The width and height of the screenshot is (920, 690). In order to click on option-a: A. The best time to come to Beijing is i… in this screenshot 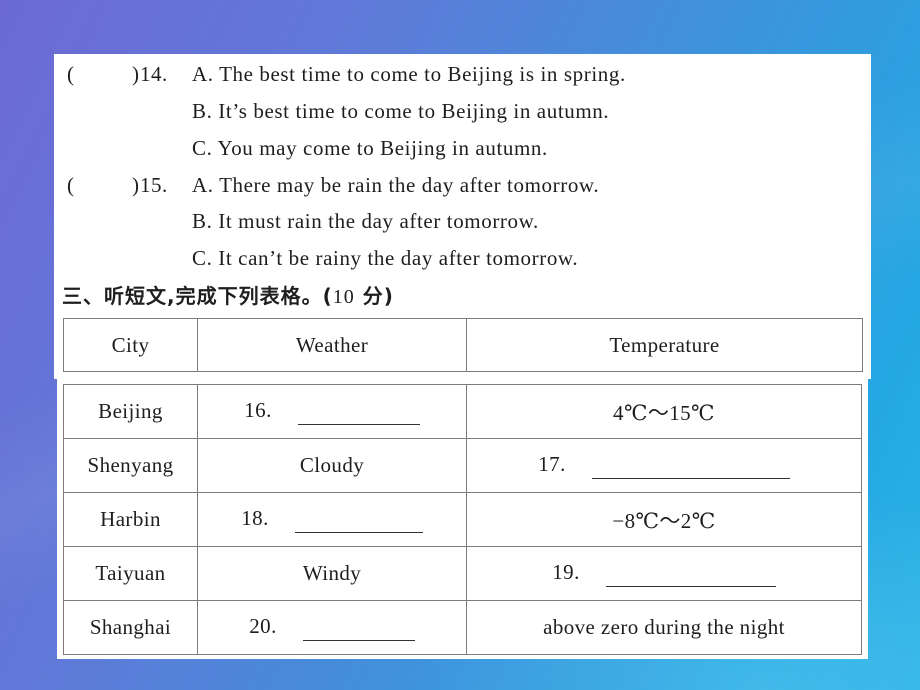, I will do `click(409, 74)`.